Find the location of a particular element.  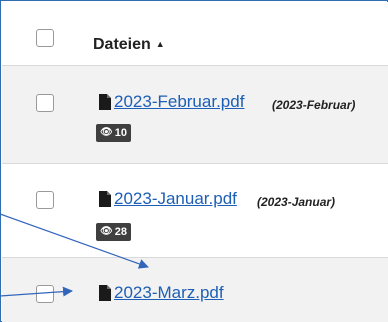

file-link: 2023-Januar.pdf is located at coordinates (175, 199).